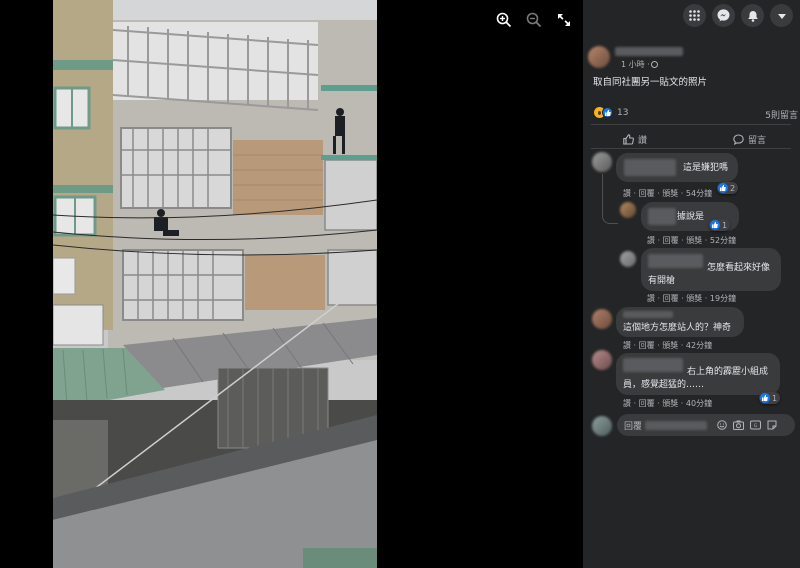 The height and width of the screenshot is (568, 800). I want to click on messenger-icon, so click(723, 15).